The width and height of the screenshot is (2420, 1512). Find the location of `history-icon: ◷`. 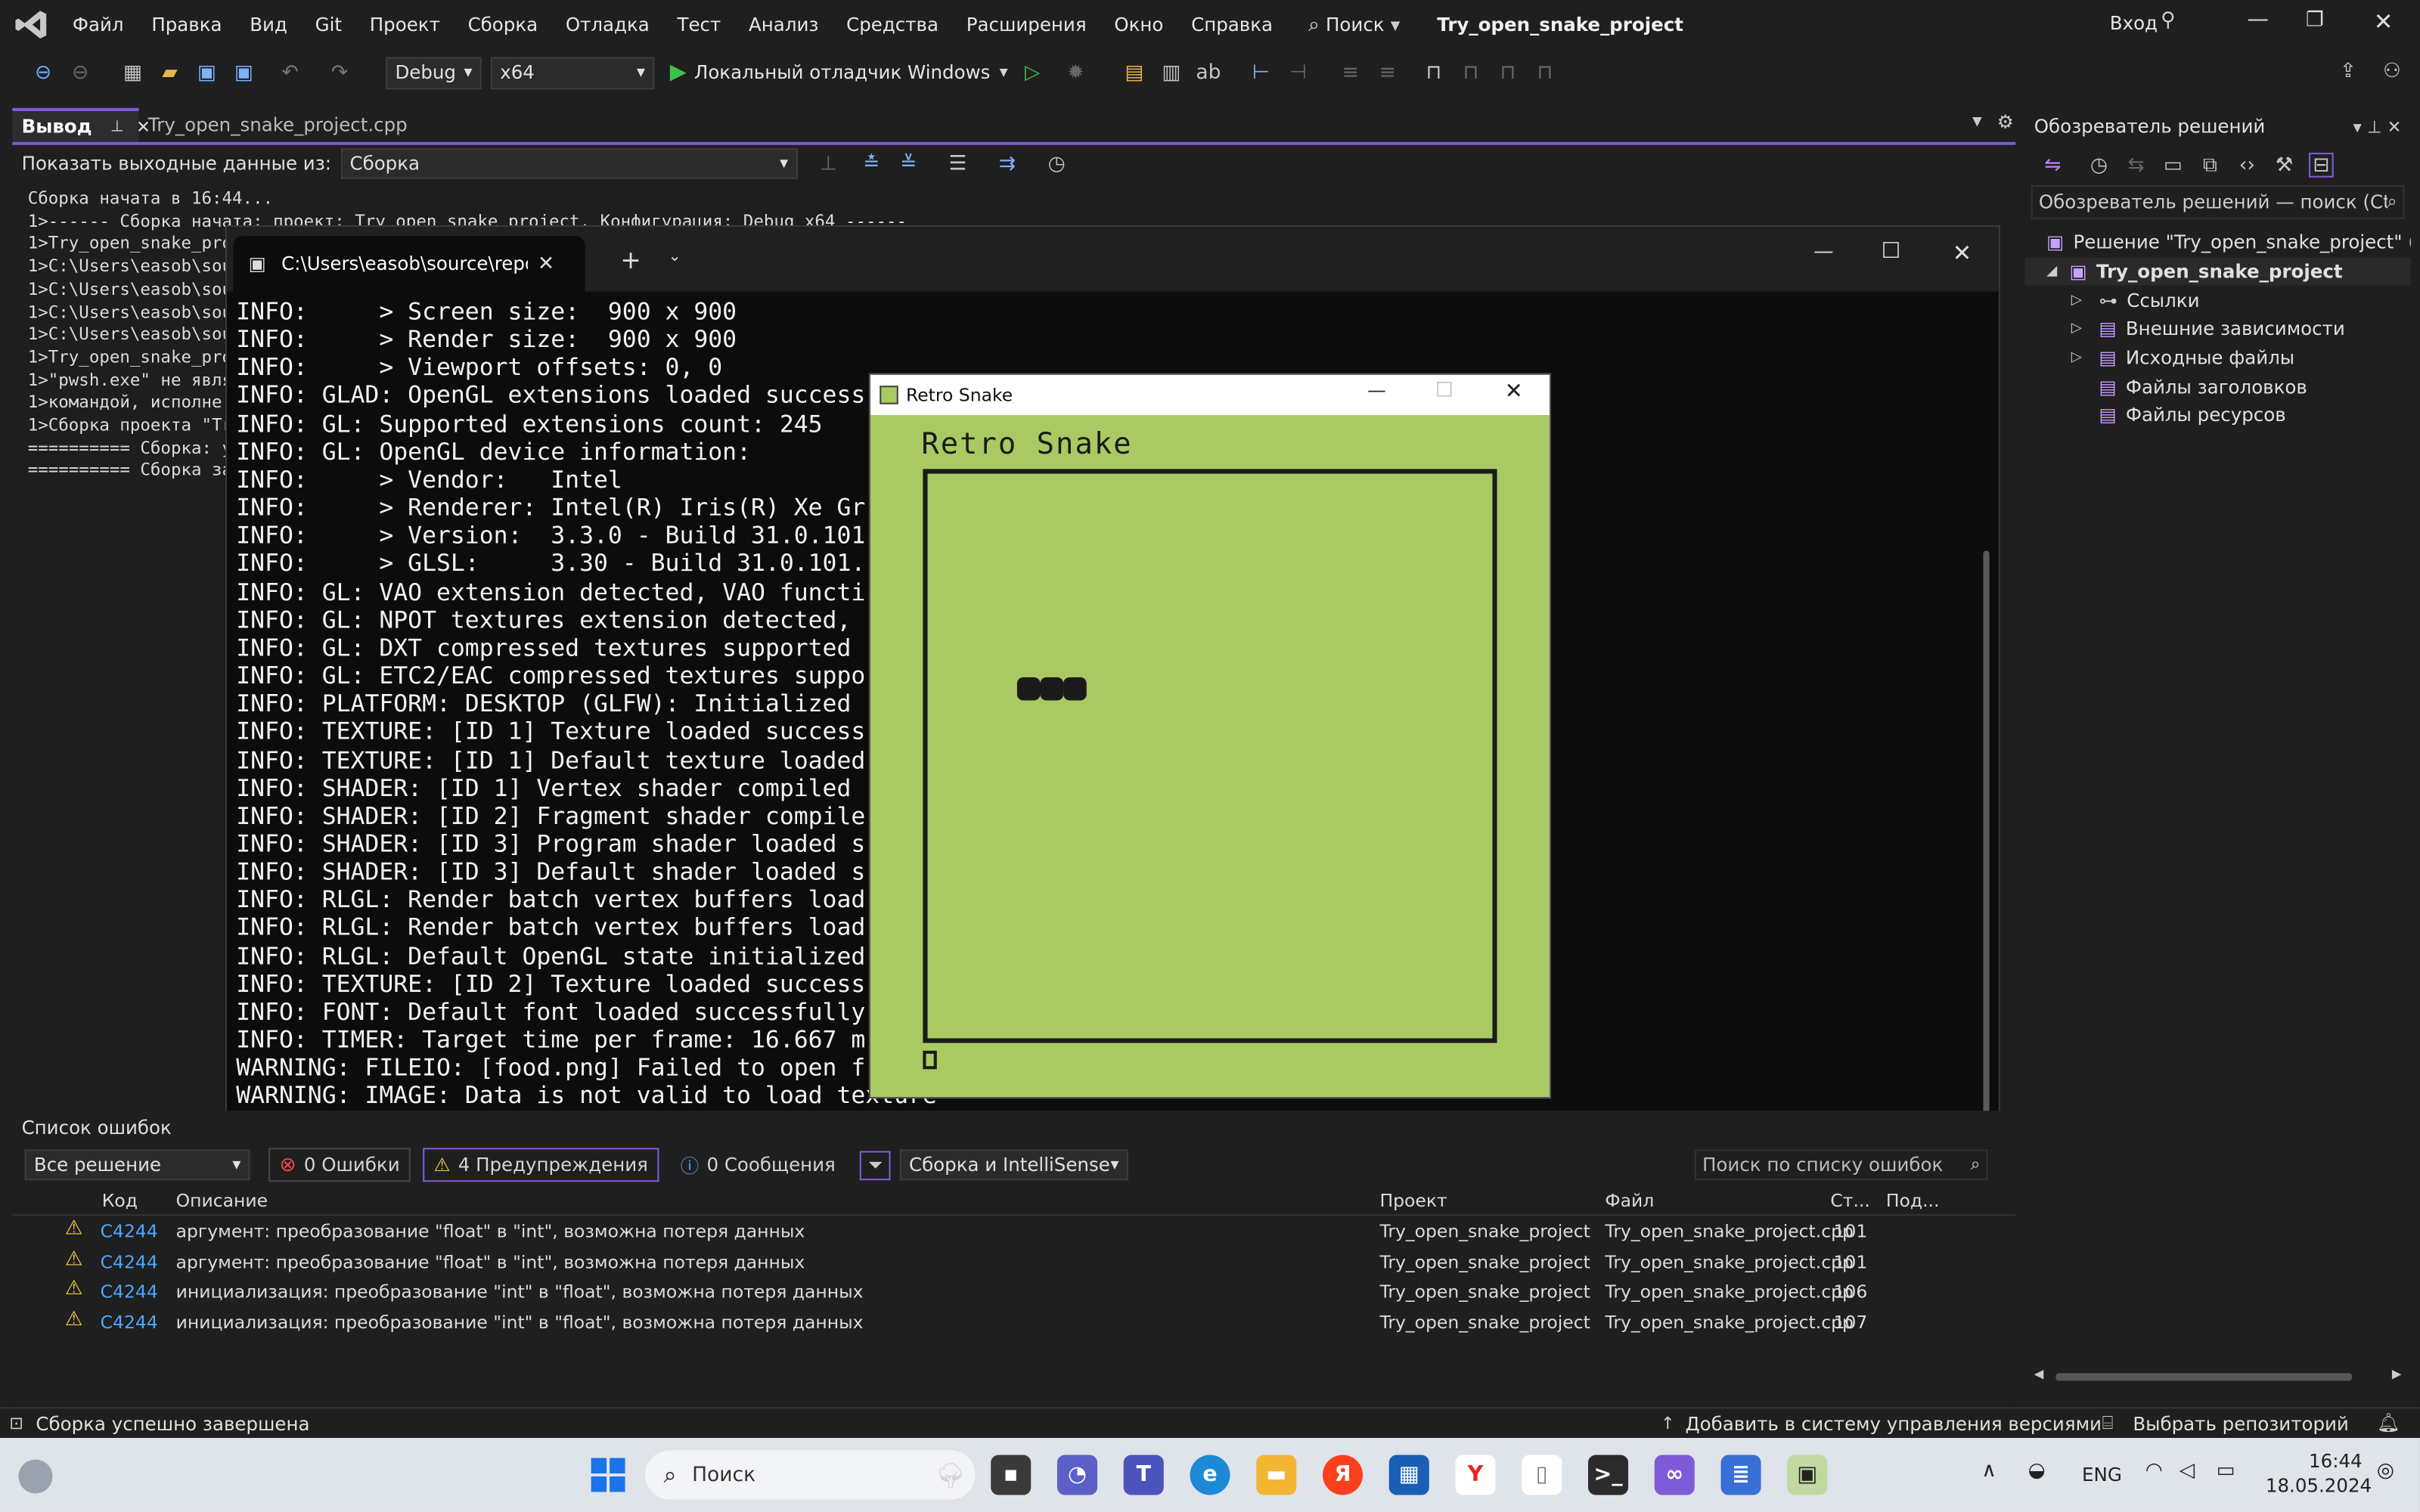

history-icon: ◷ is located at coordinates (2098, 165).